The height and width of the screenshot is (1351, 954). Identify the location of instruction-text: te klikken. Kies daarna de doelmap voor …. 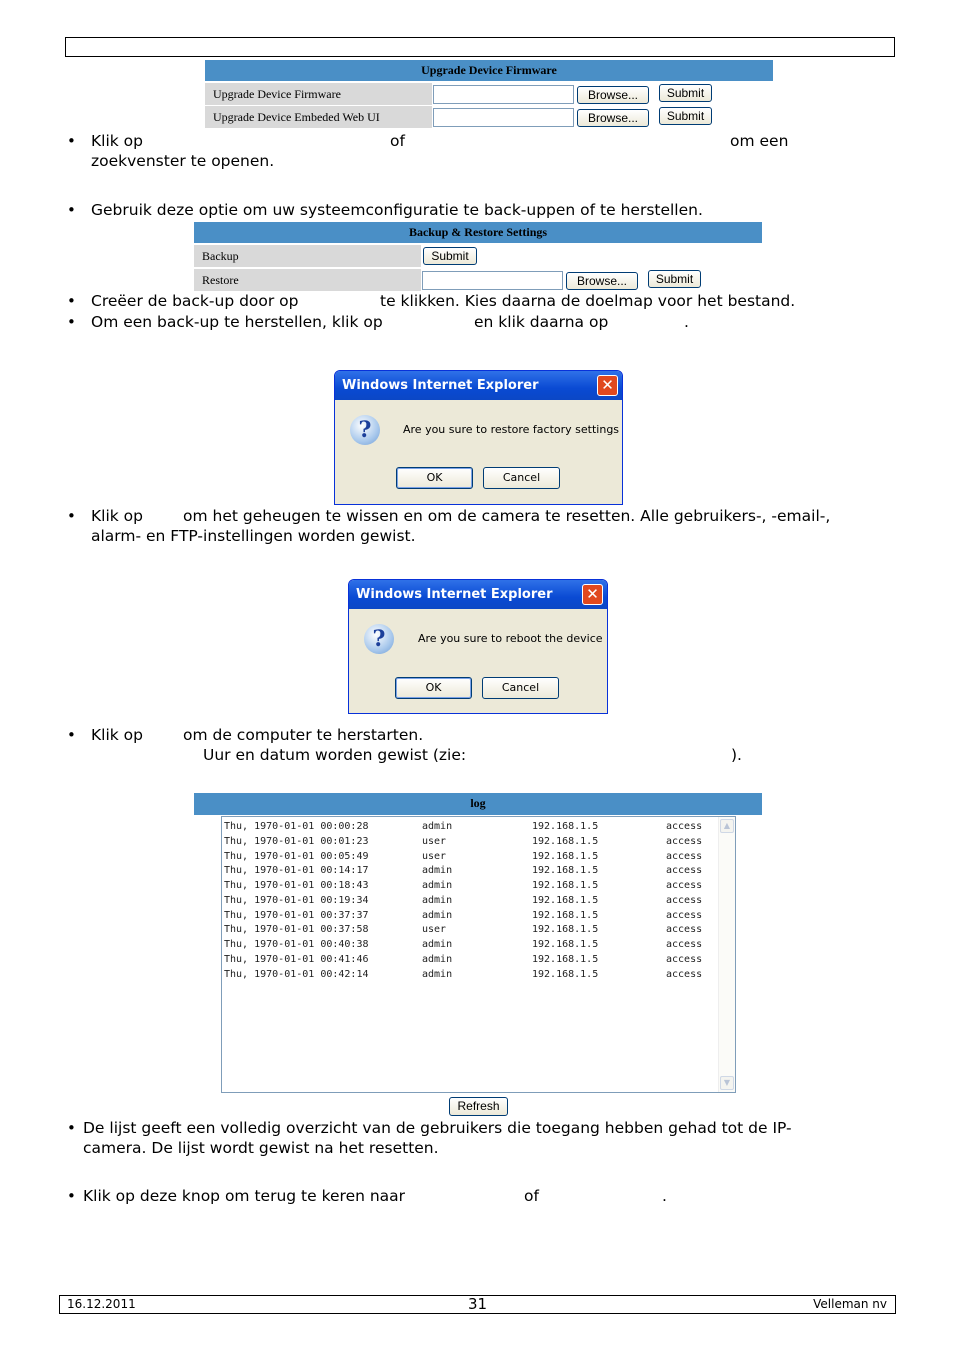
(588, 301).